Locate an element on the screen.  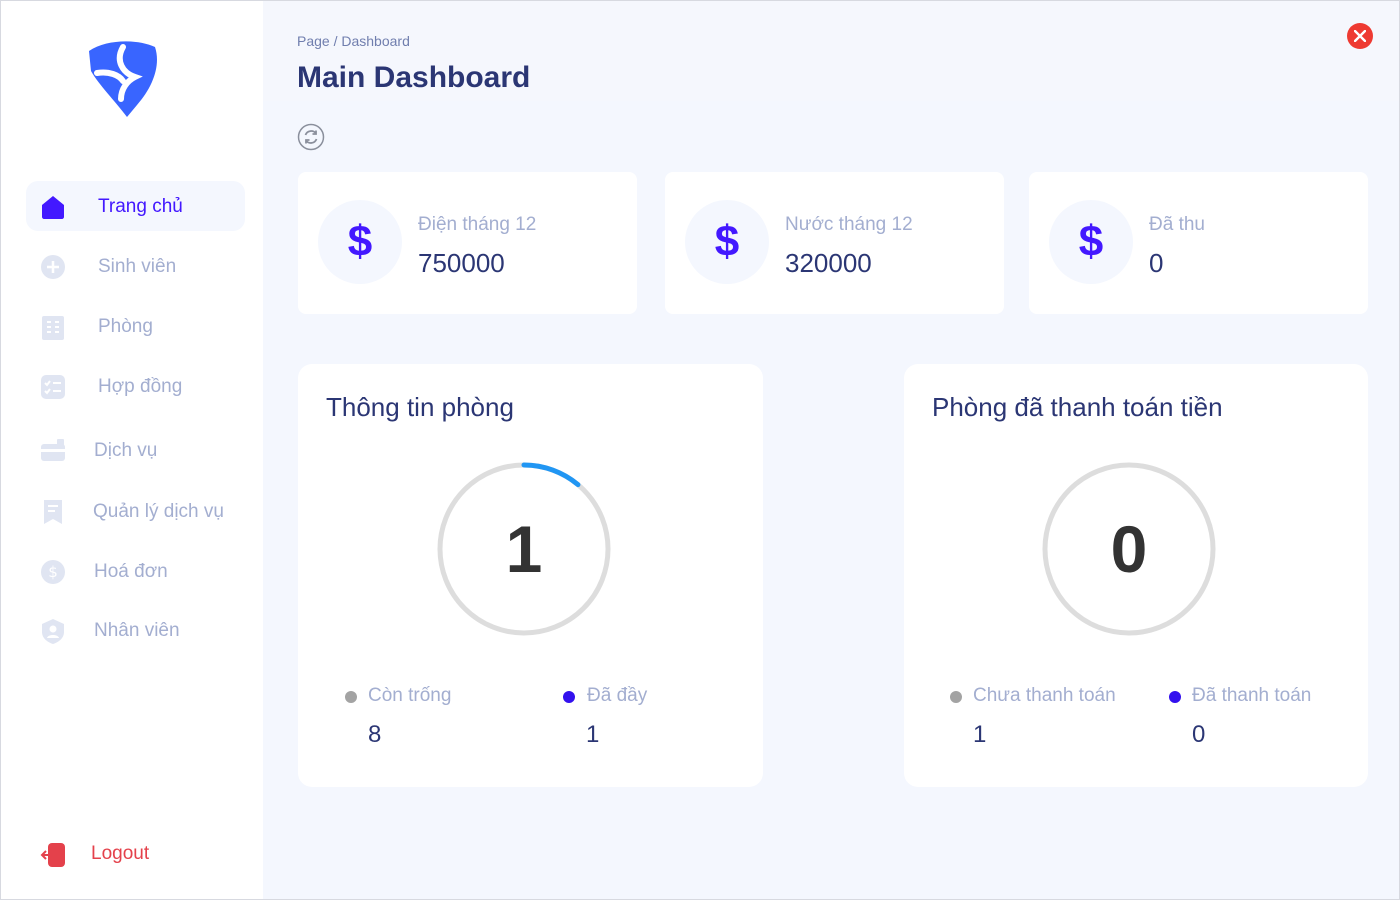
room-gauge: 1 is located at coordinates (524, 549).